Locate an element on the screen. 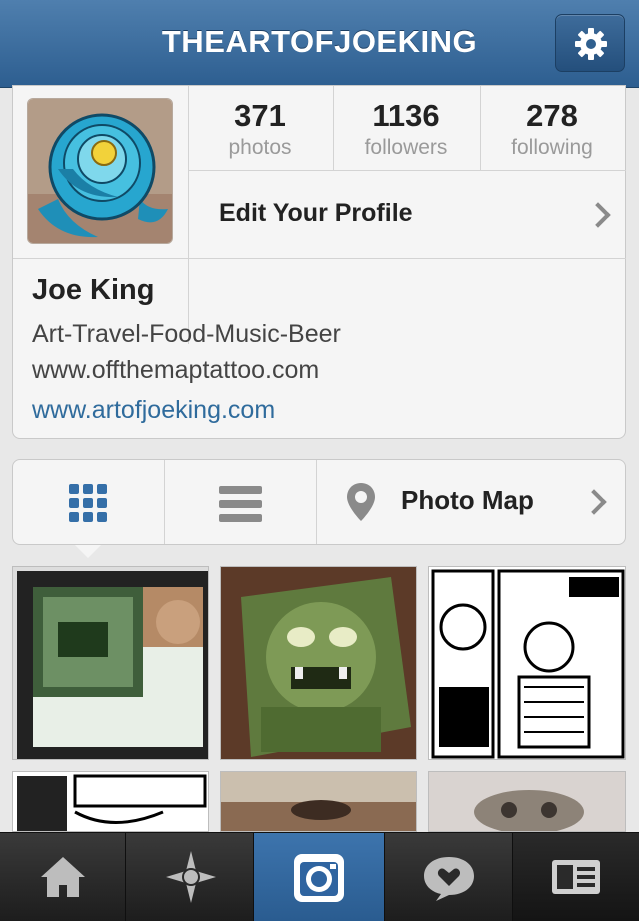 The width and height of the screenshot is (639, 921). top-navigation-bar: THEARTOFJOEKING is located at coordinates (319, 44).